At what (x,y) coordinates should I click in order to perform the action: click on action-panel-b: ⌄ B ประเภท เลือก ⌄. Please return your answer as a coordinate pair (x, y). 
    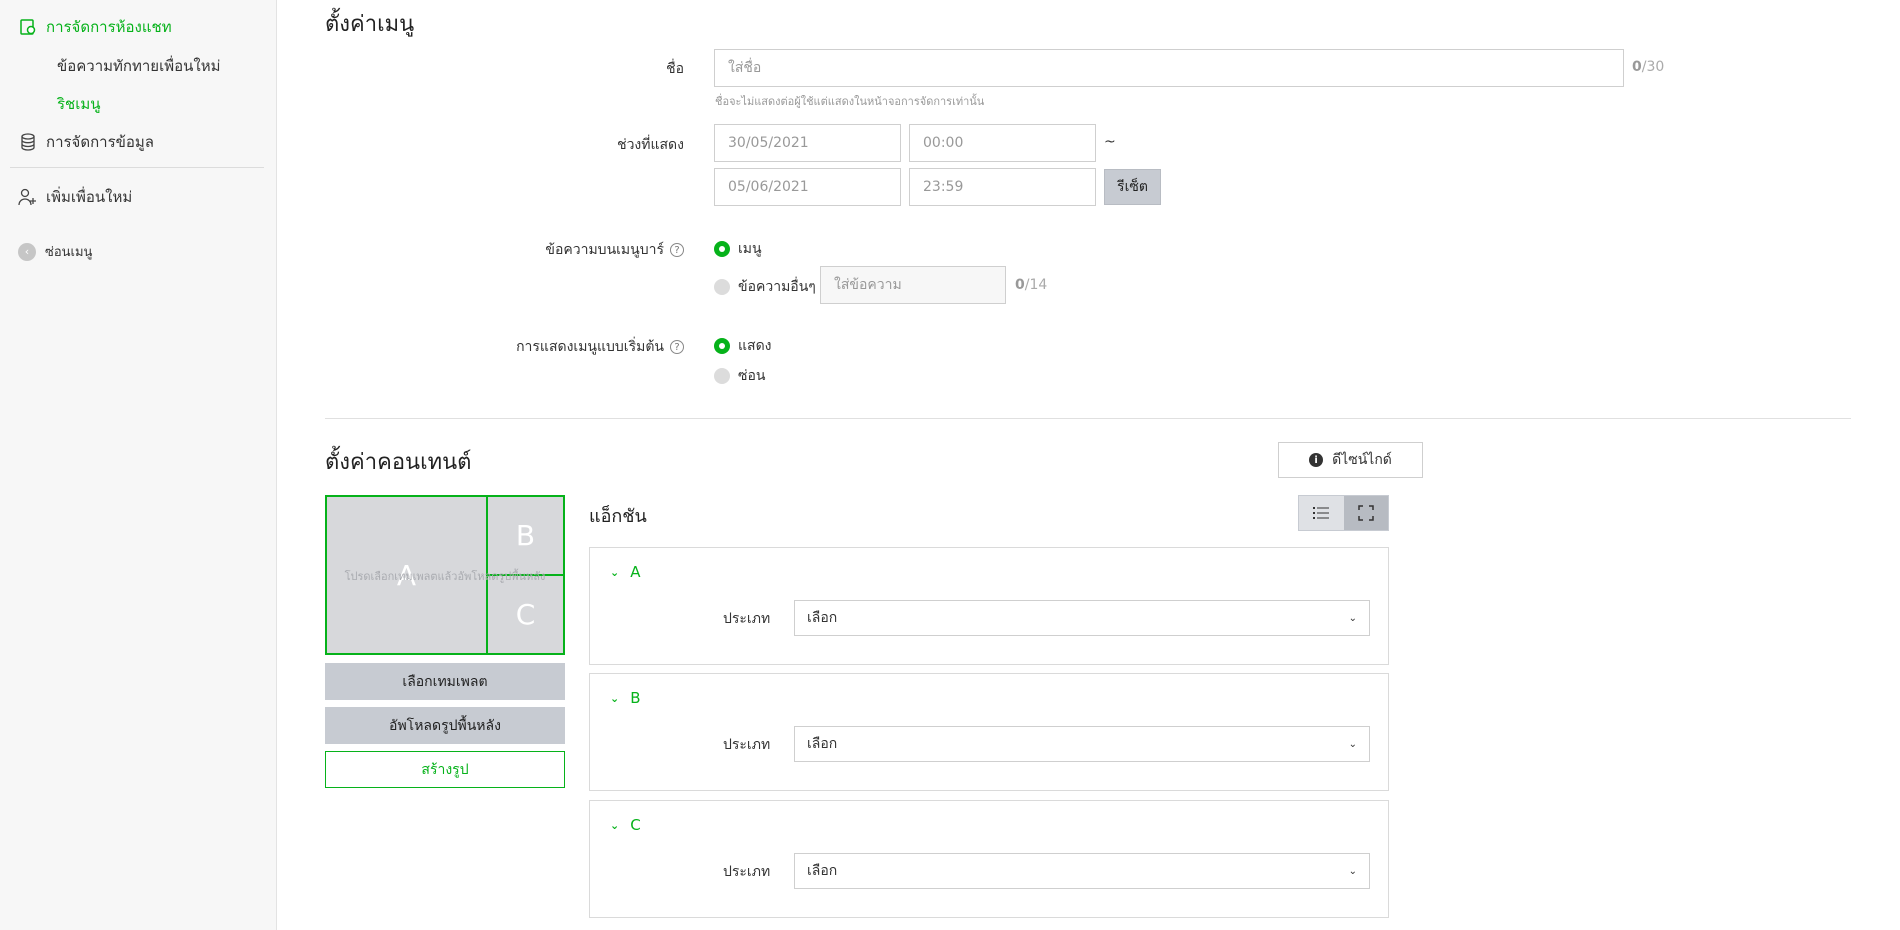
    Looking at the image, I should click on (989, 732).